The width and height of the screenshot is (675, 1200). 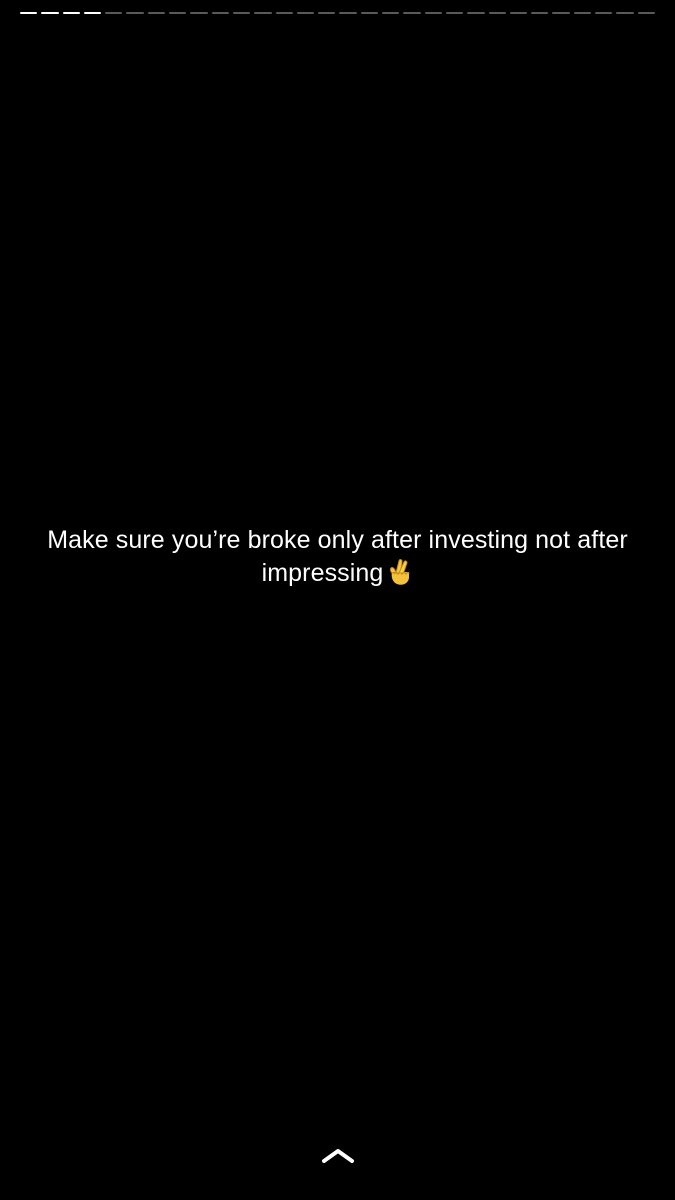 I want to click on swipe-up-button, so click(x=338, y=1155).